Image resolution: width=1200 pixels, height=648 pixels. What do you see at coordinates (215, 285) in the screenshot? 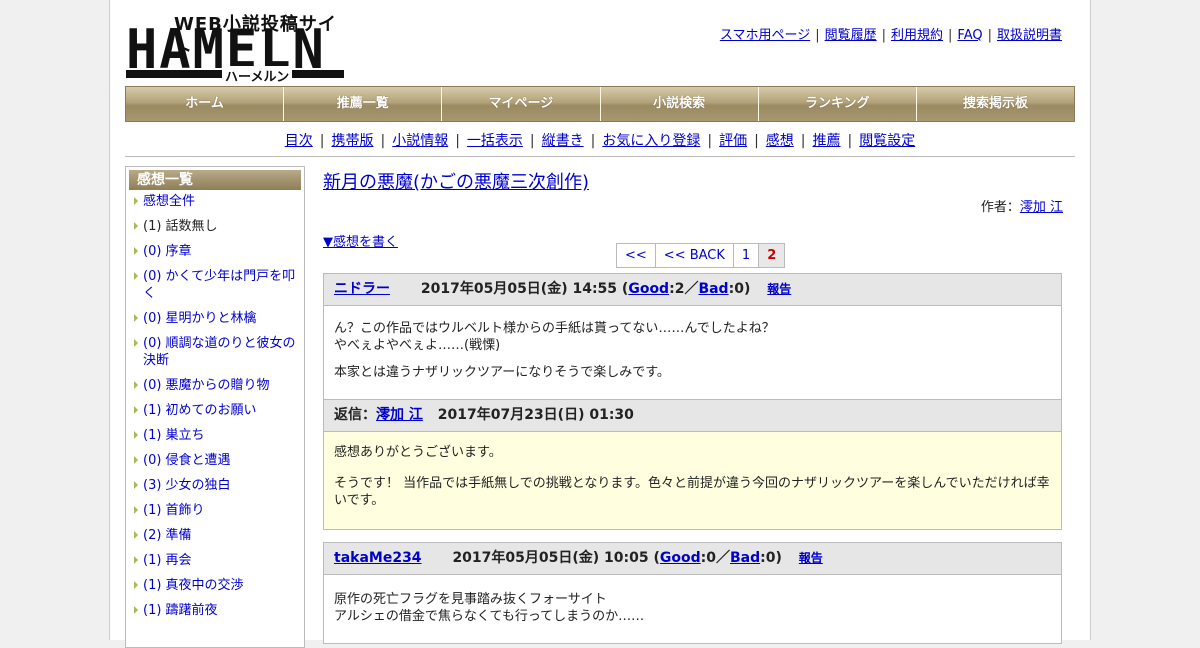
I see `sidebar-item: (0) かくて少年は門戸を叩く` at bounding box center [215, 285].